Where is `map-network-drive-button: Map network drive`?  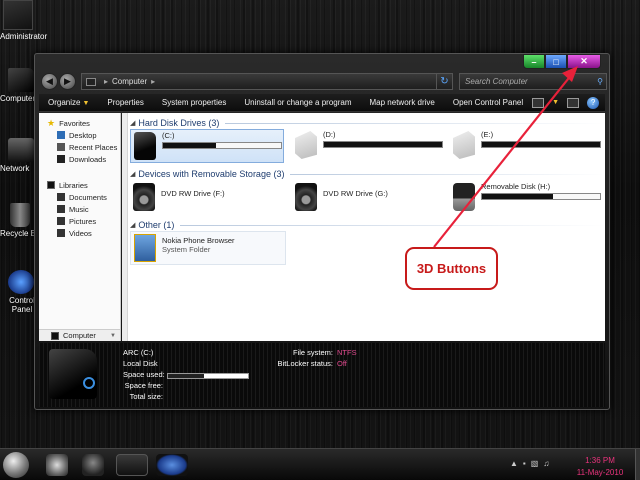
map-network-drive-button: Map network drive is located at coordinates (402, 102).